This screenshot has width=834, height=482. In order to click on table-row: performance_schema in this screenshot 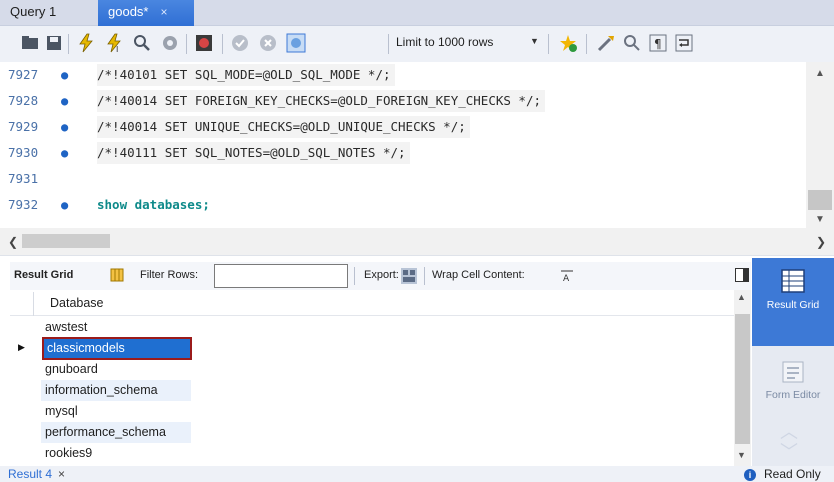, I will do `click(372, 432)`.